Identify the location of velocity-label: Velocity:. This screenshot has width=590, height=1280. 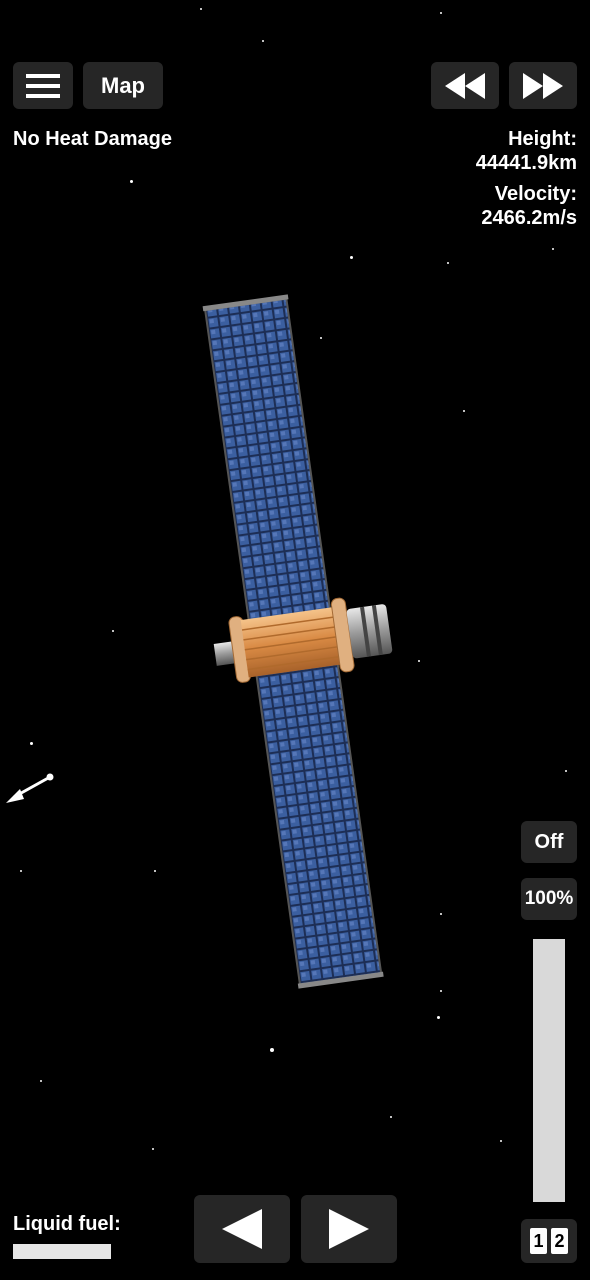
(535, 194).